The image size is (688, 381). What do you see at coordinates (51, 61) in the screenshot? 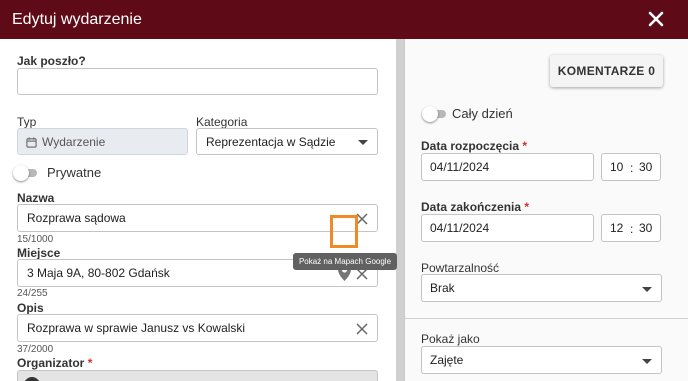
I see `how-label: Jak poszło?` at bounding box center [51, 61].